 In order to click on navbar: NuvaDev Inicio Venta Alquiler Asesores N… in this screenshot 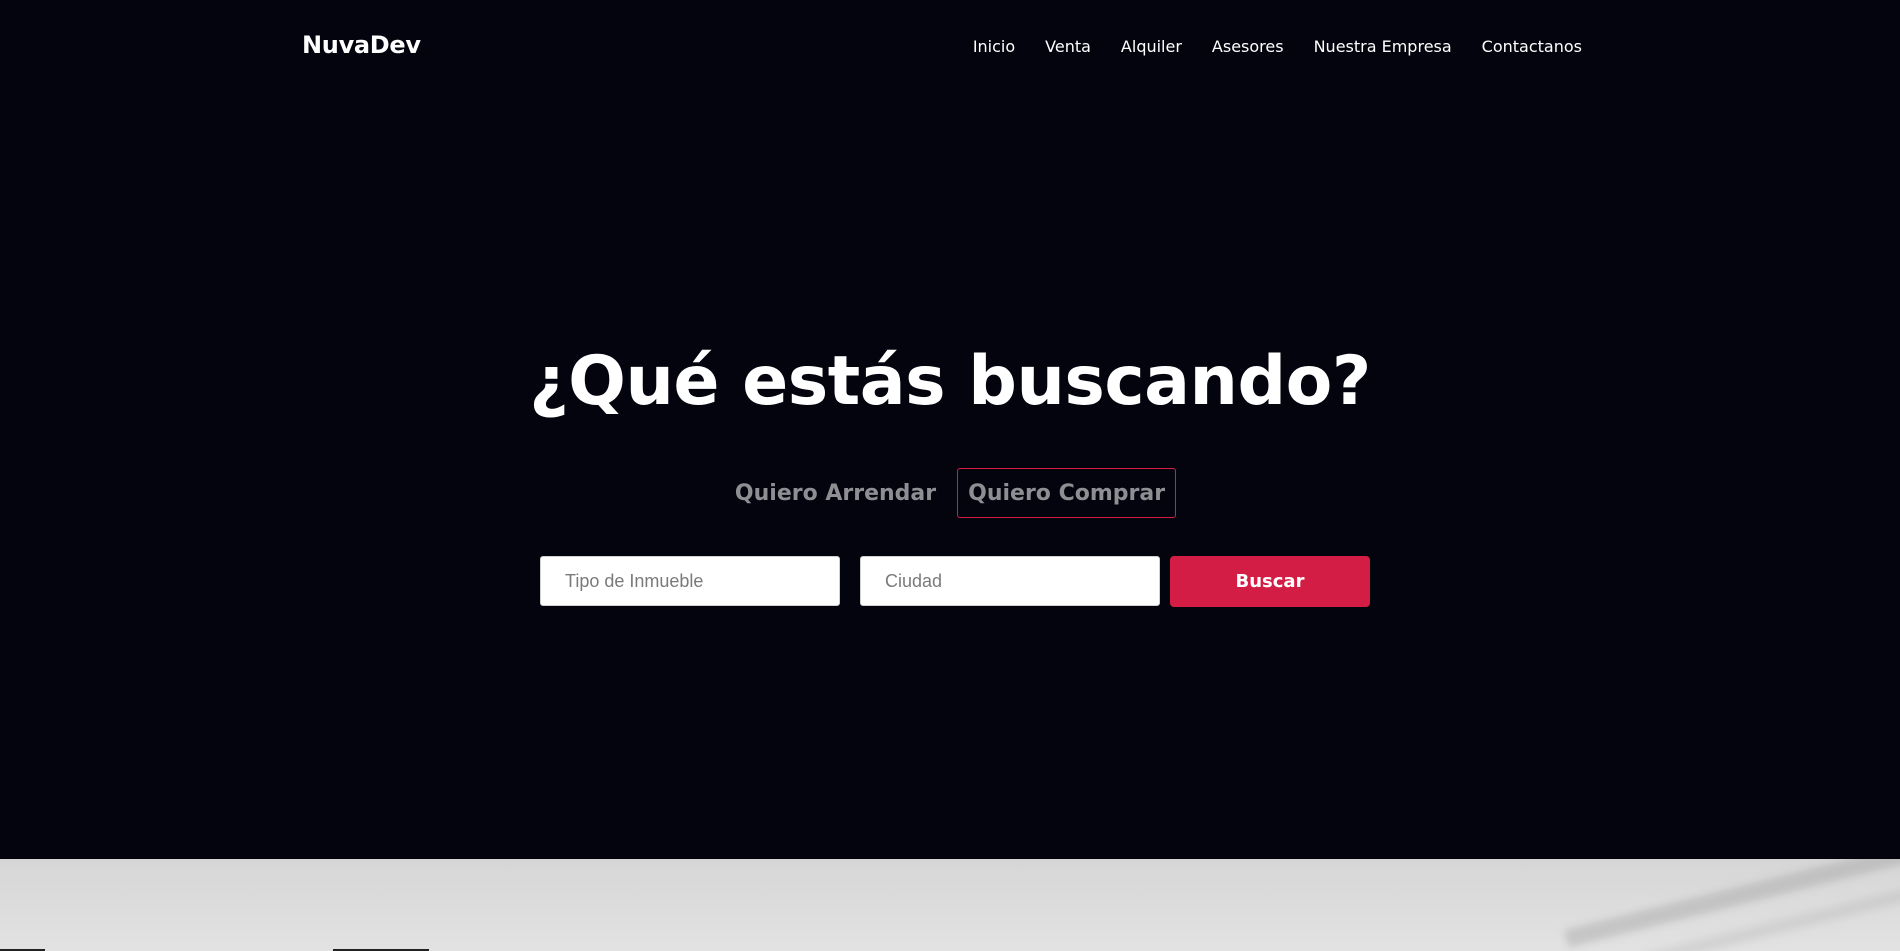, I will do `click(950, 47)`.